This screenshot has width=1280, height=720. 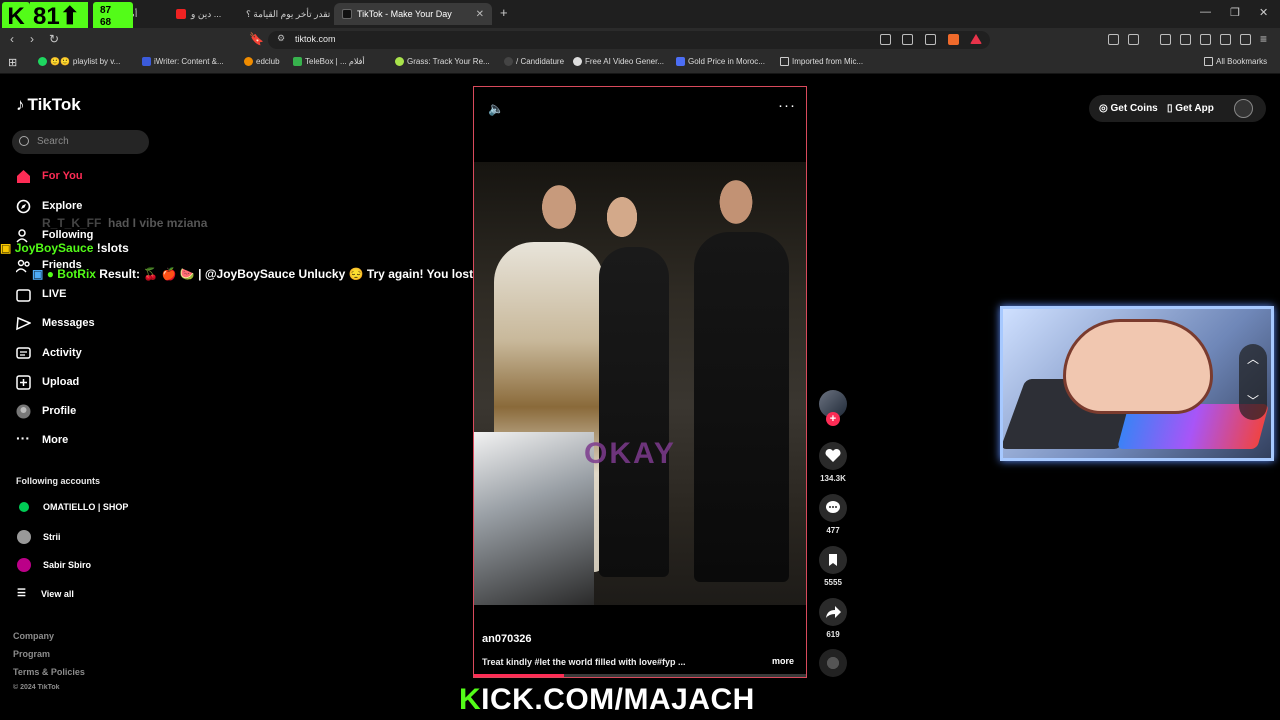 I want to click on brave-shield-icon, so click(x=953, y=39).